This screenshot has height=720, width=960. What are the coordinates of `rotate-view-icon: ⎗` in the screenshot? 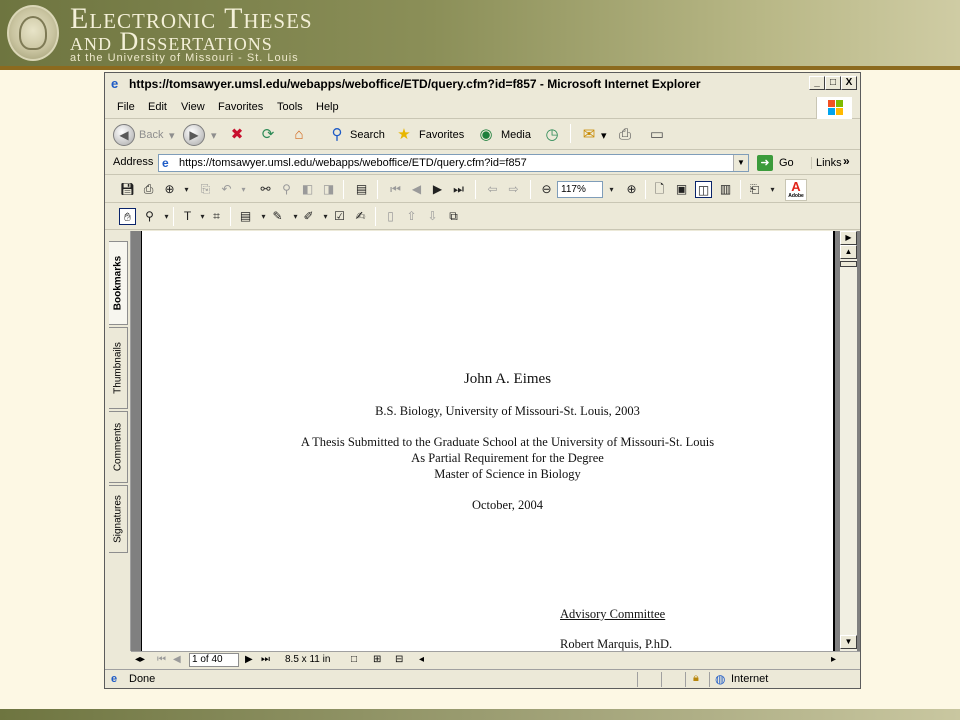 It's located at (754, 189).